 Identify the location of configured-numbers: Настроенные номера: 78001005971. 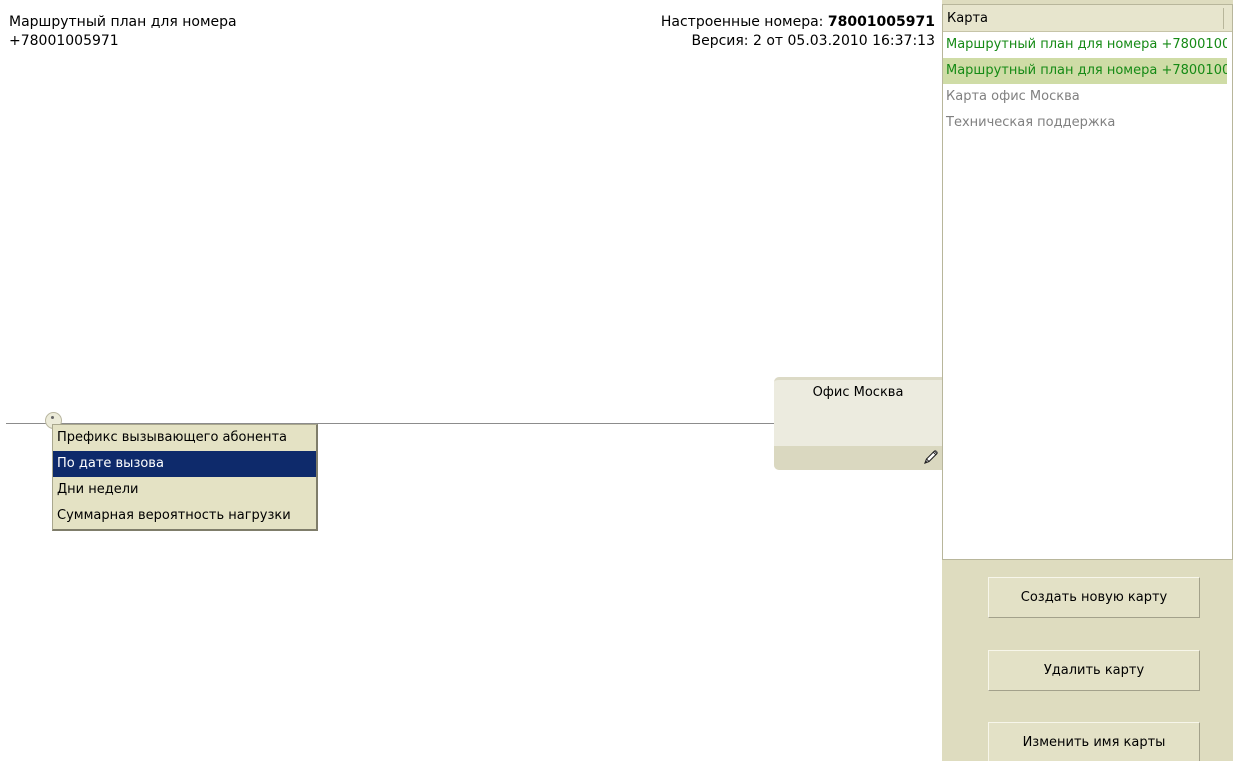
(798, 22).